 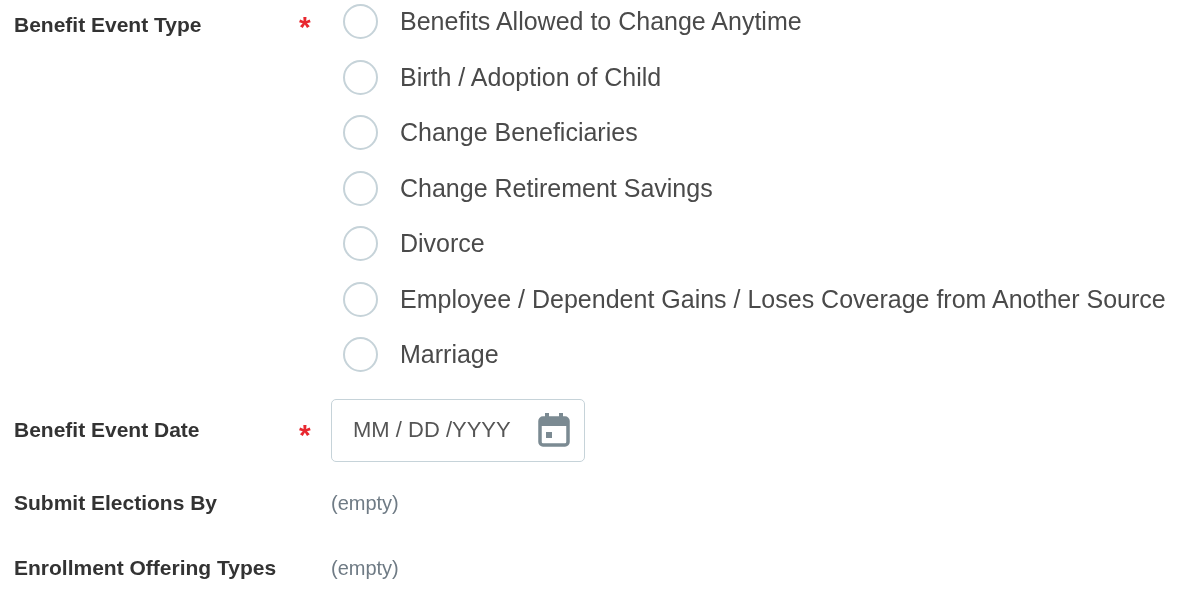 What do you see at coordinates (783, 299) in the screenshot?
I see `option-label: Employee / Dependent Gains / Loses Coverage from Another Source` at bounding box center [783, 299].